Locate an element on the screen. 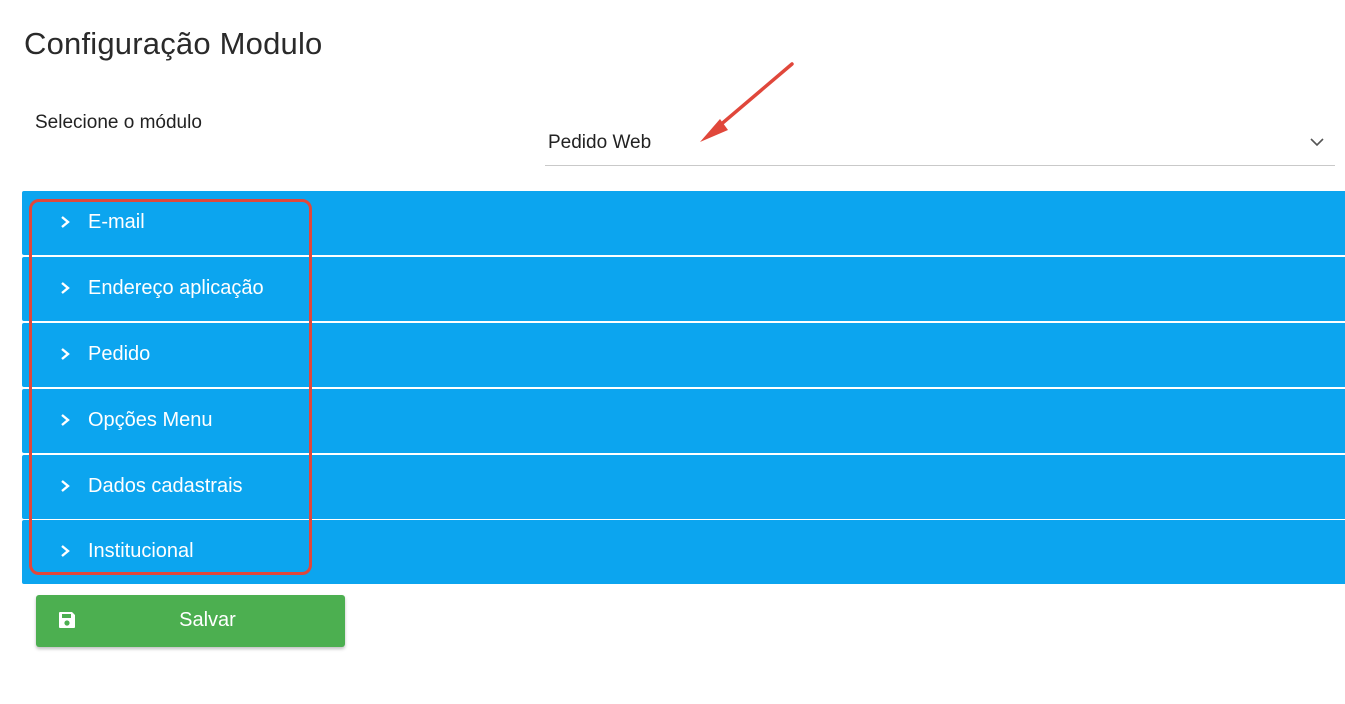  save-button: Salvar is located at coordinates (190, 621).